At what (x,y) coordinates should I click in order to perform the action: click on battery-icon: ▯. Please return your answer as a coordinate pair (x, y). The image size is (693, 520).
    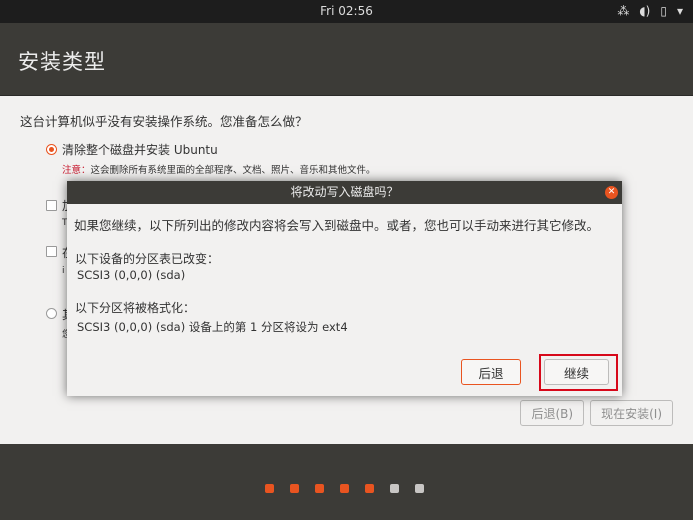
    Looking at the image, I should click on (663, 11).